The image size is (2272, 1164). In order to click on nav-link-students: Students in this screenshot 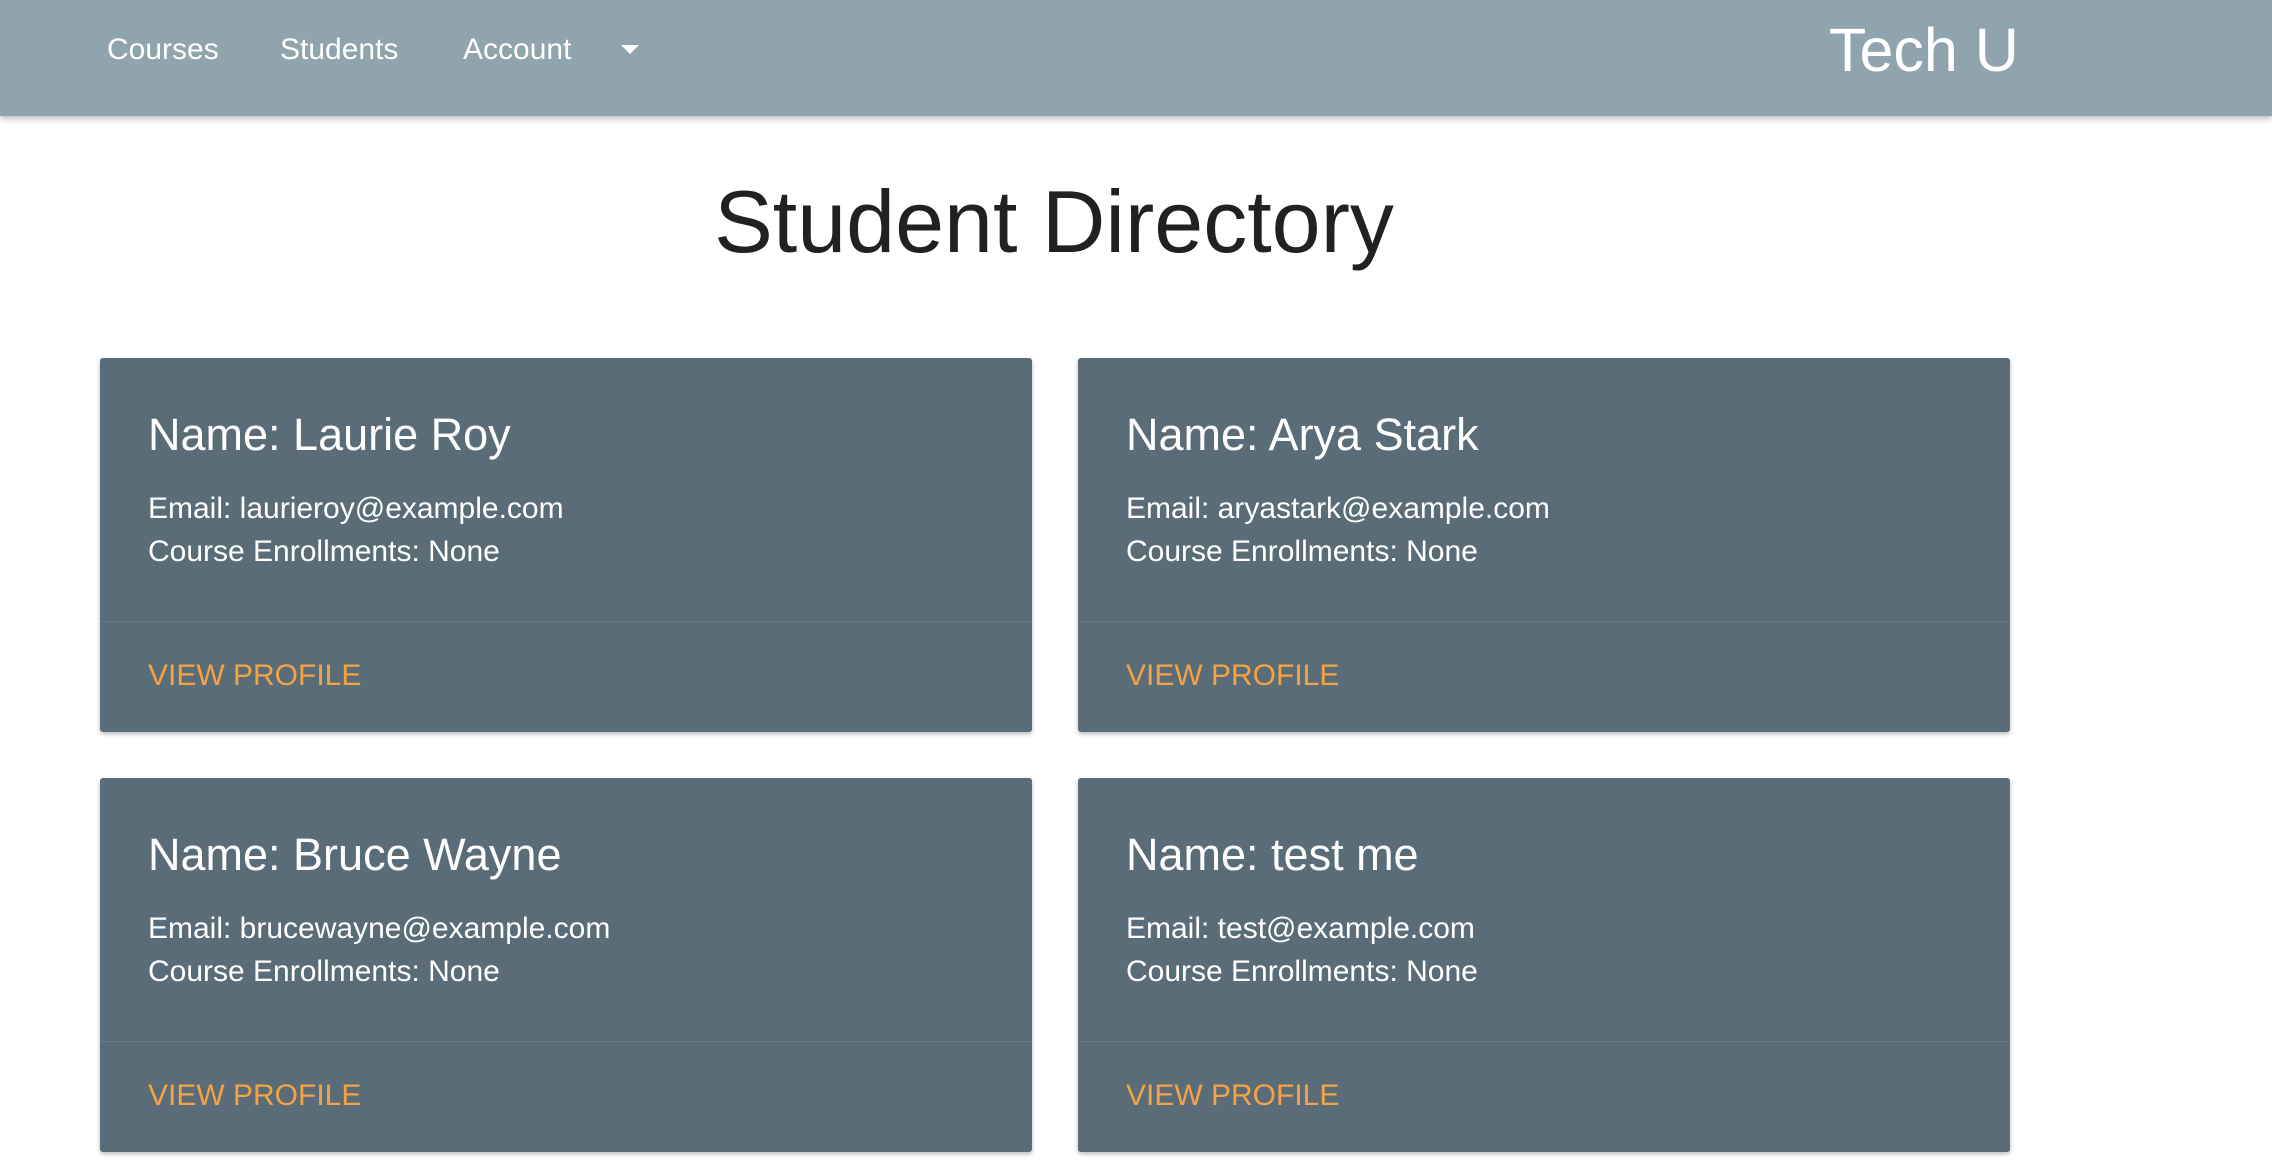, I will do `click(339, 50)`.